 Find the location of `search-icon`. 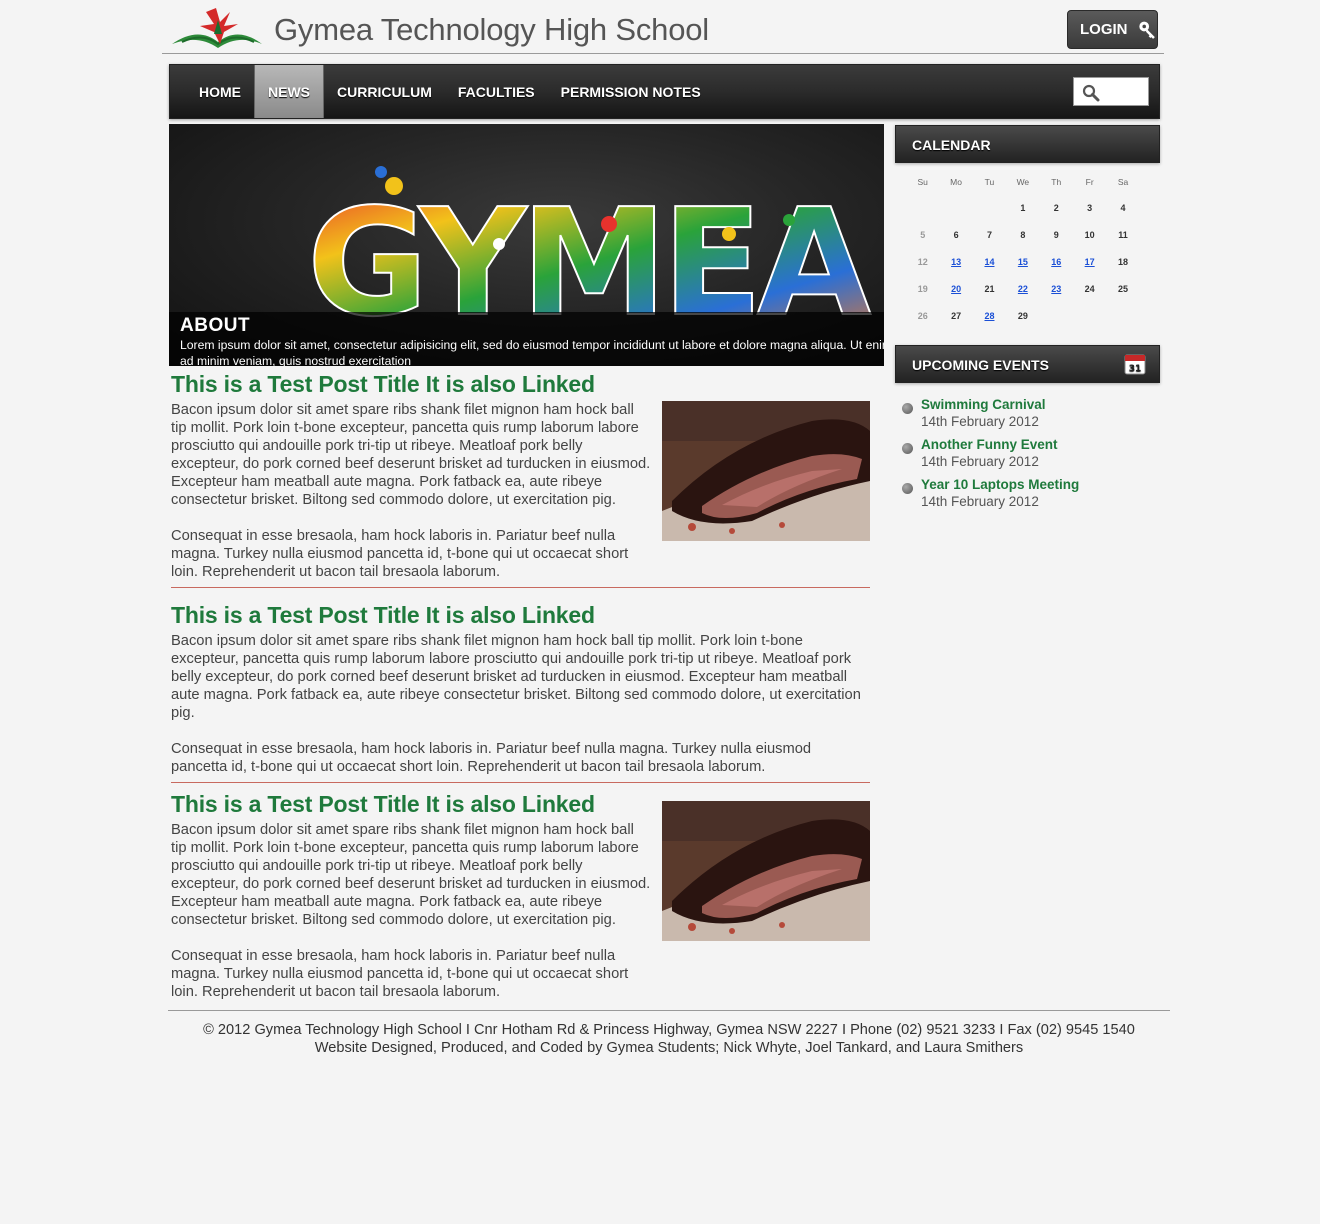

search-icon is located at coordinates (1091, 93).